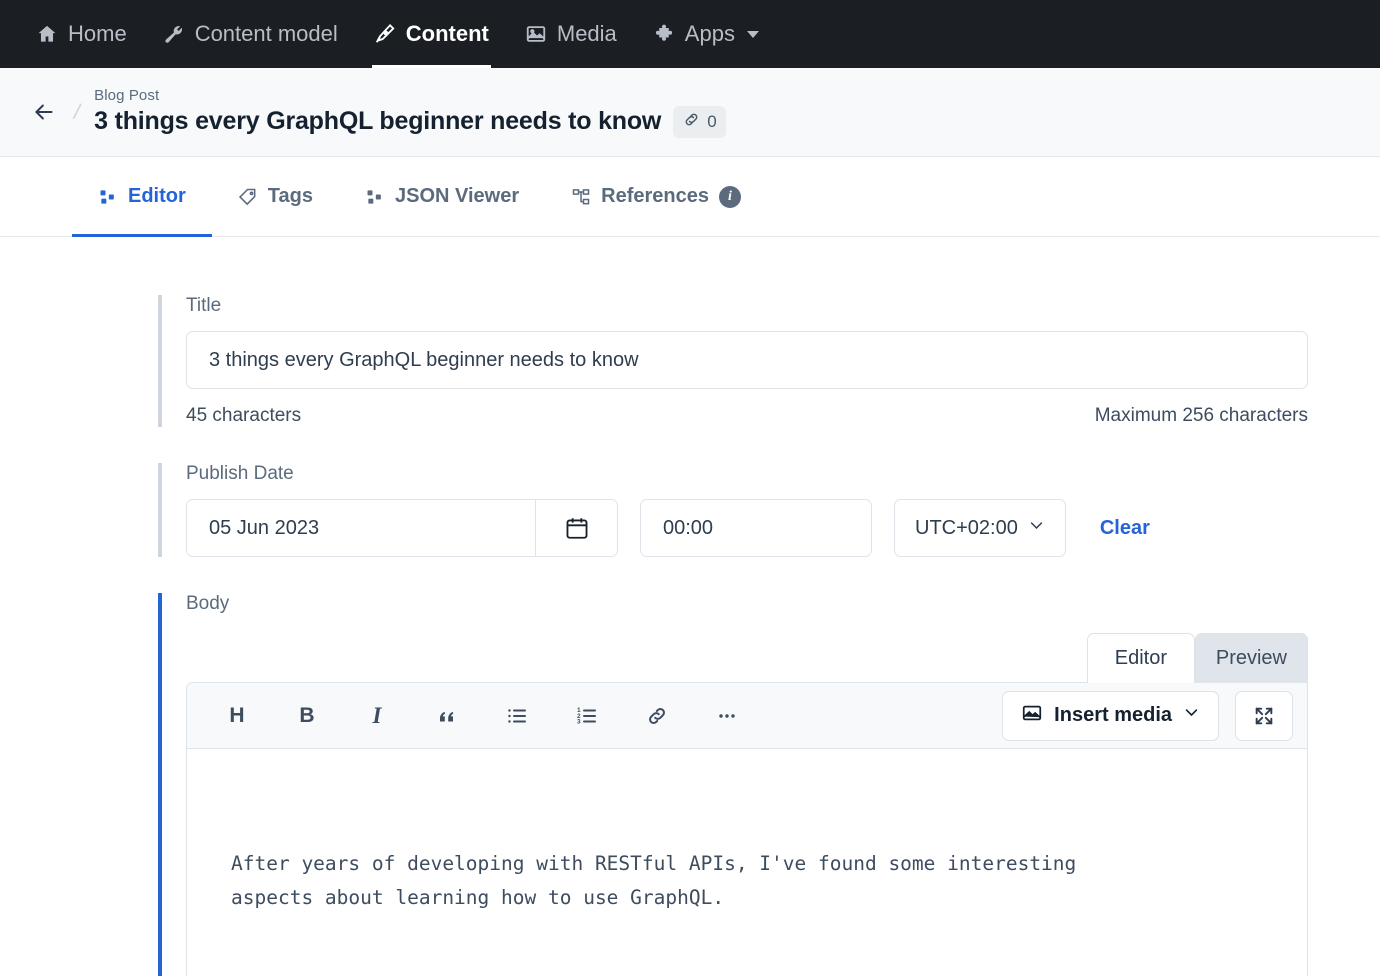  I want to click on tab-label-editor: Editor, so click(157, 196).